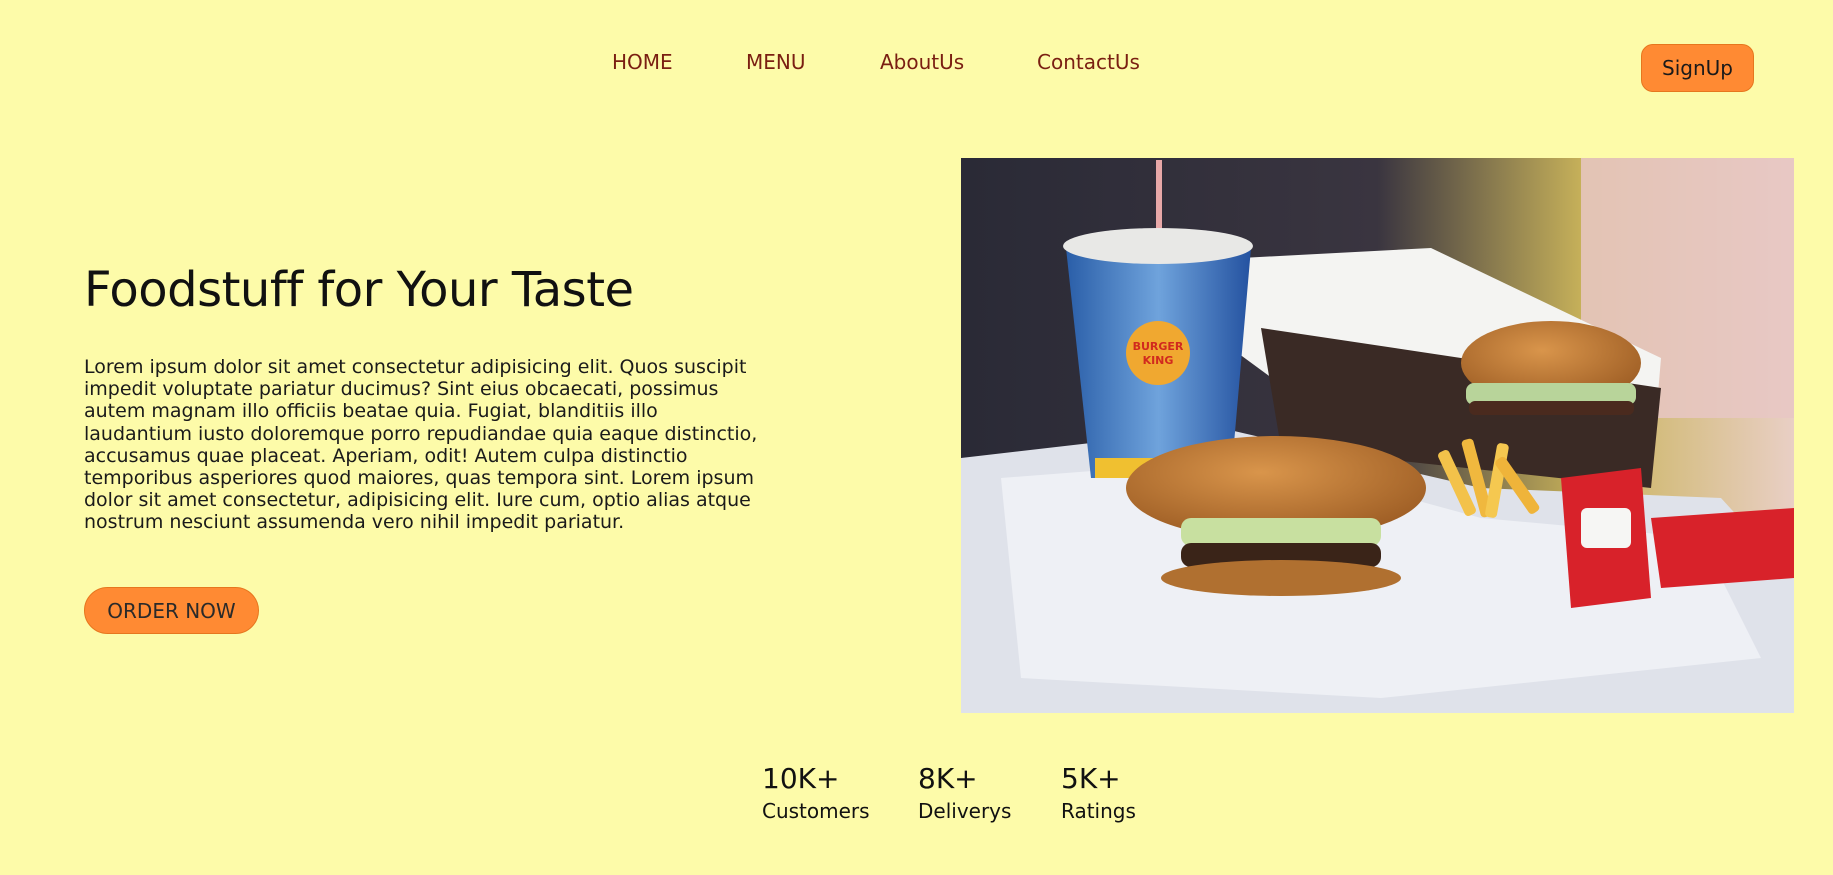  Describe the element at coordinates (1098, 811) in the screenshot. I see `stat-label: Ratings` at that location.